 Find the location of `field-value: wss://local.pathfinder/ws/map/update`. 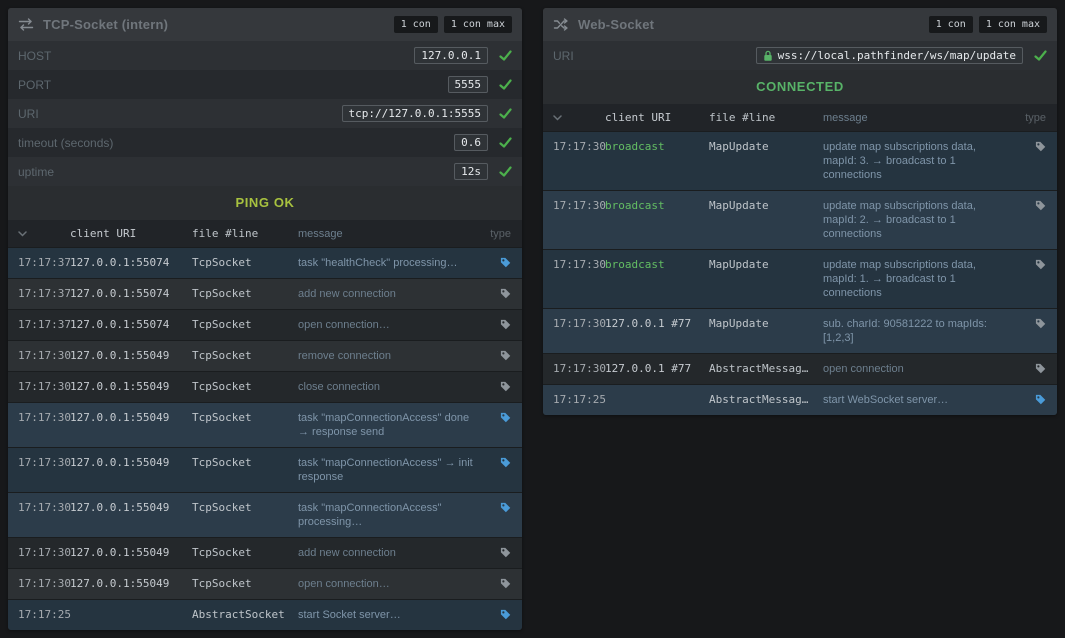

field-value: wss://local.pathfinder/ws/map/update is located at coordinates (889, 55).